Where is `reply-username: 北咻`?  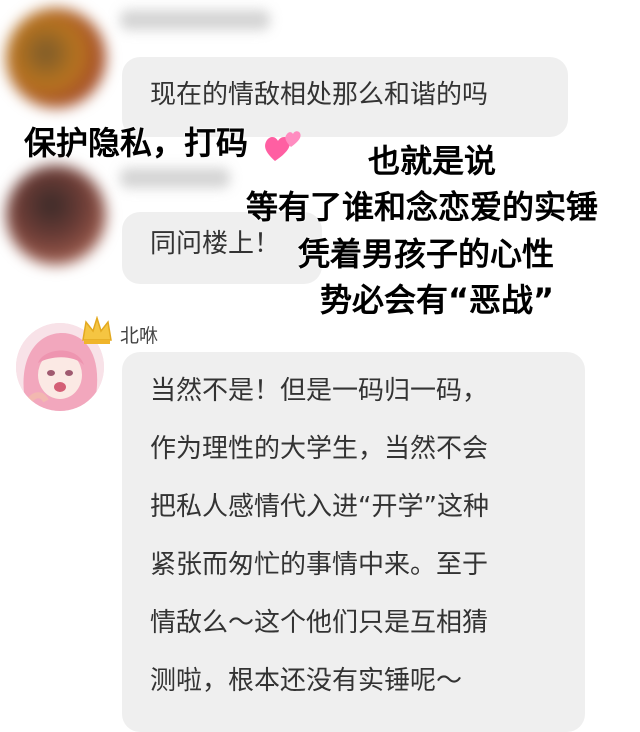 reply-username: 北咻 is located at coordinates (139, 334).